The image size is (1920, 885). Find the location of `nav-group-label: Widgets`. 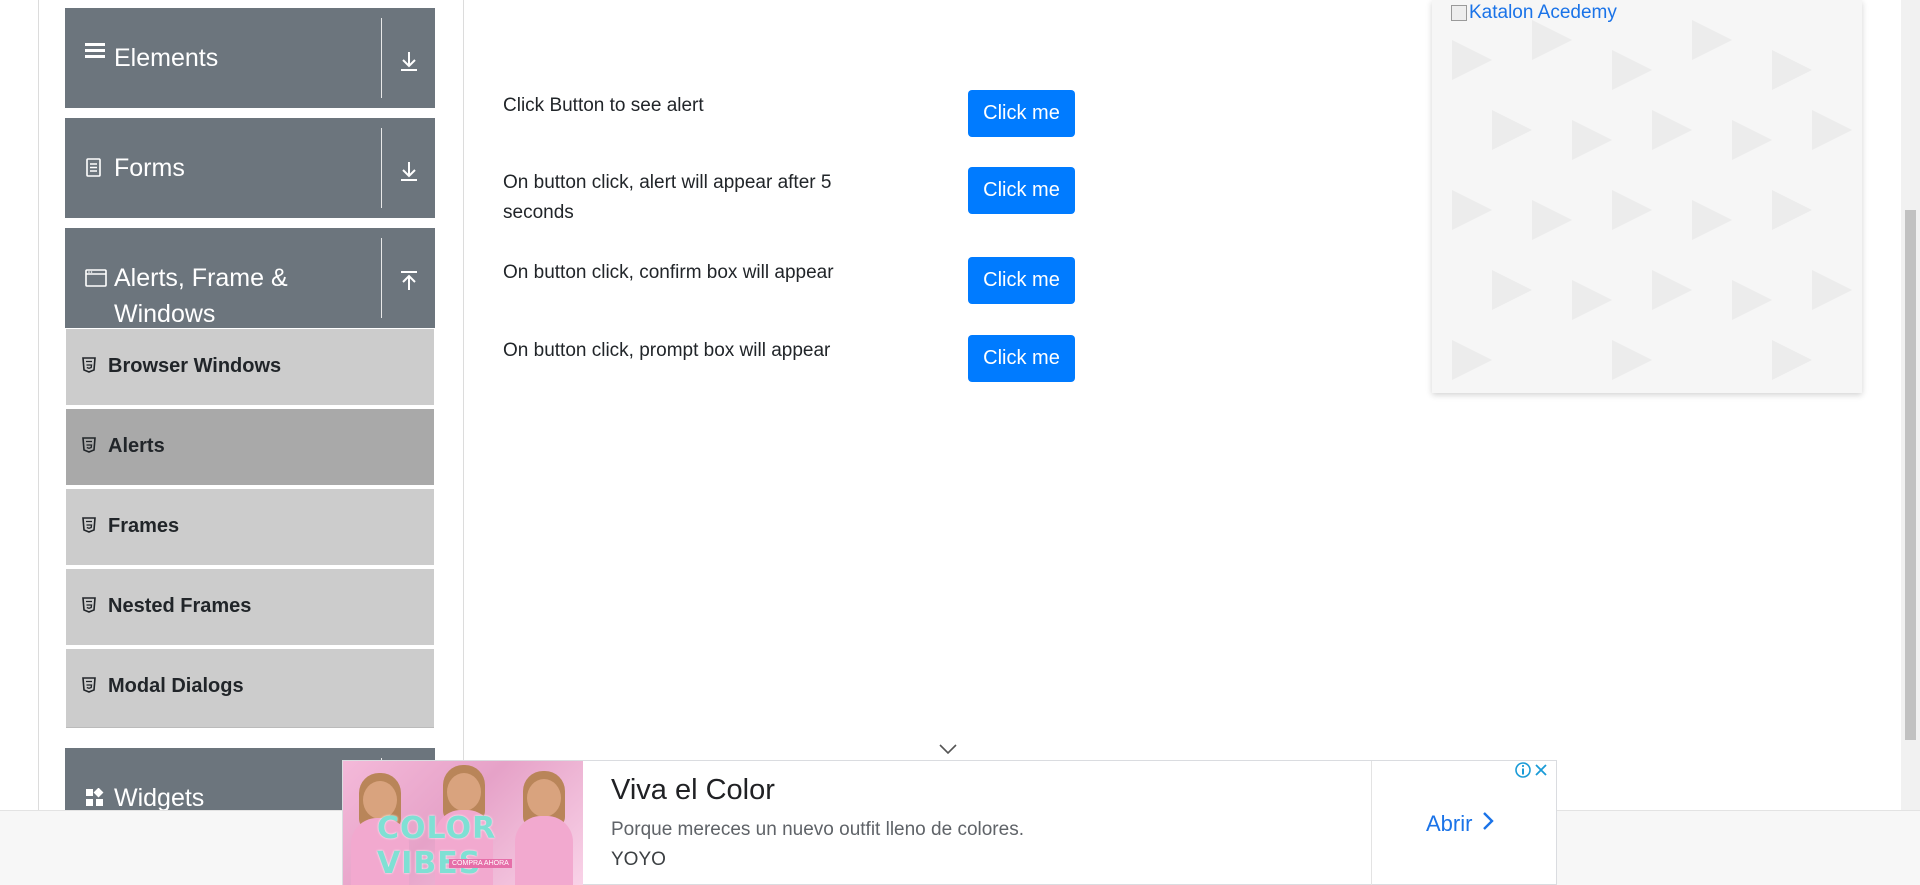

nav-group-label: Widgets is located at coordinates (159, 797).